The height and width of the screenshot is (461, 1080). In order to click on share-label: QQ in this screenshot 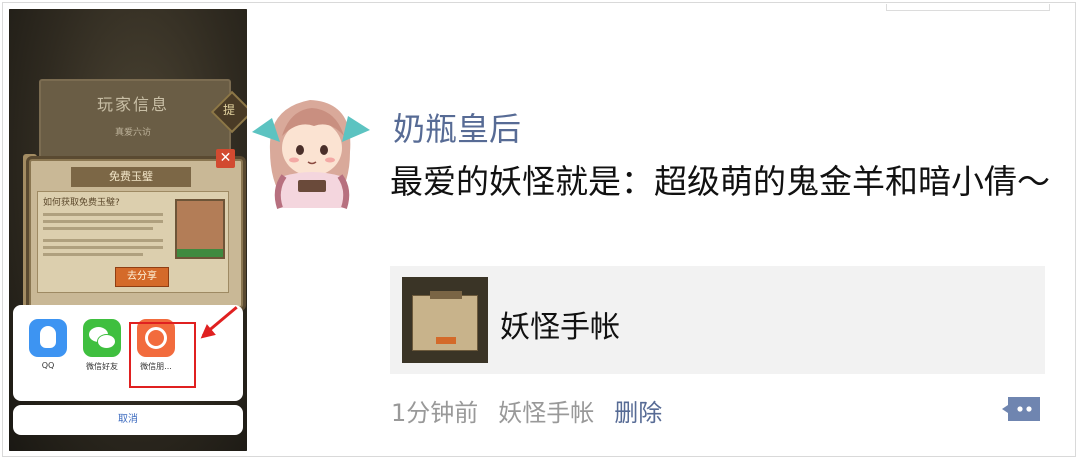, I will do `click(48, 365)`.